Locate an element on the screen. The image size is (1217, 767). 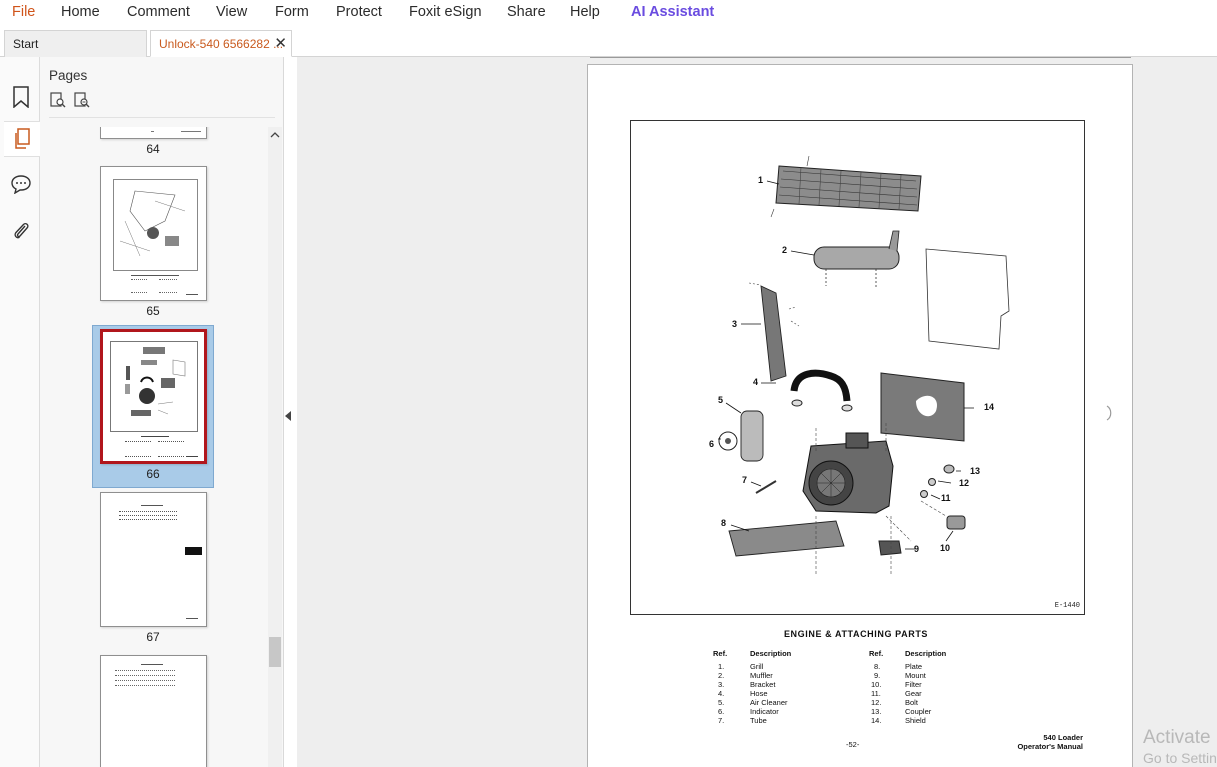
part-ref: 13. is located at coordinates (876, 711).